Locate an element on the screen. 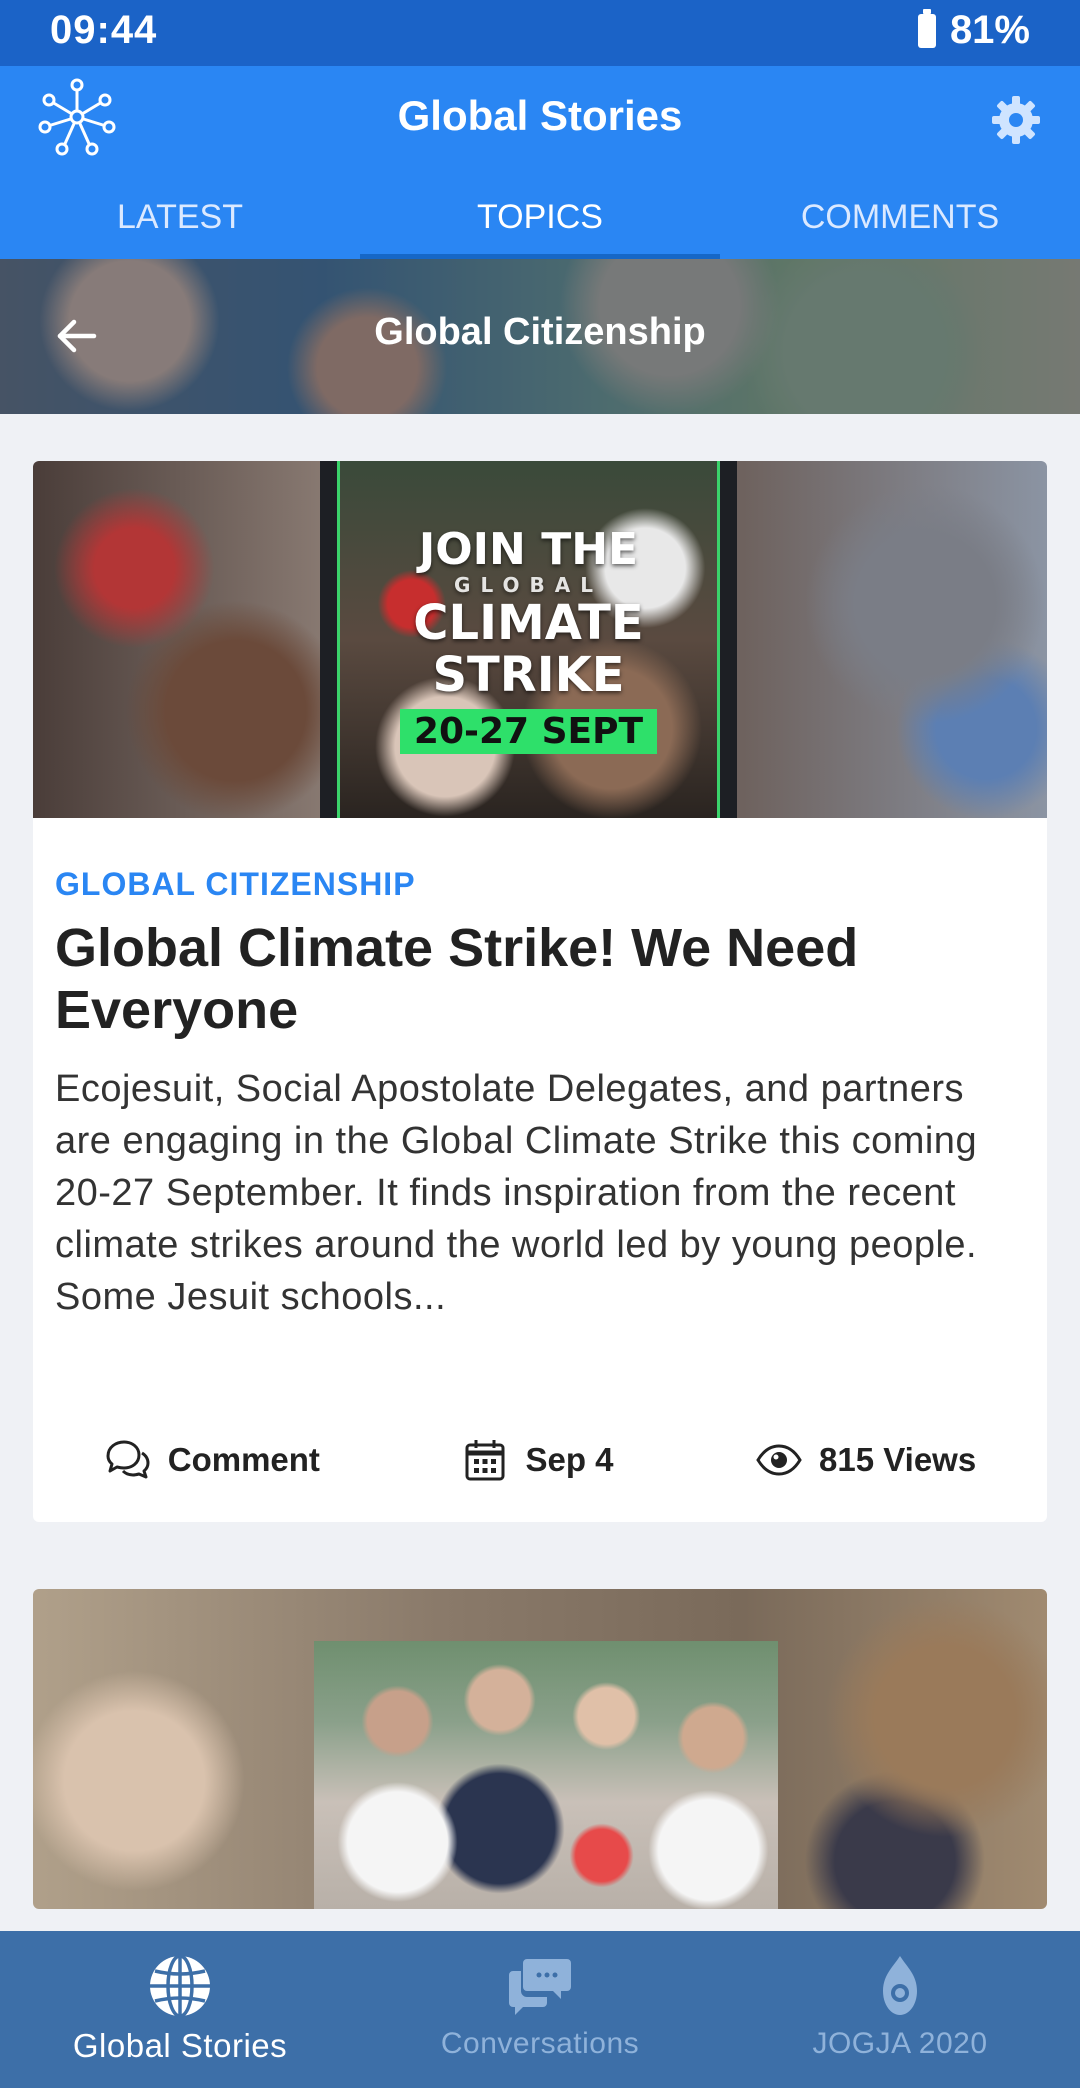 This screenshot has width=1080, height=2088. emblem-icon is located at coordinates (900, 1985).